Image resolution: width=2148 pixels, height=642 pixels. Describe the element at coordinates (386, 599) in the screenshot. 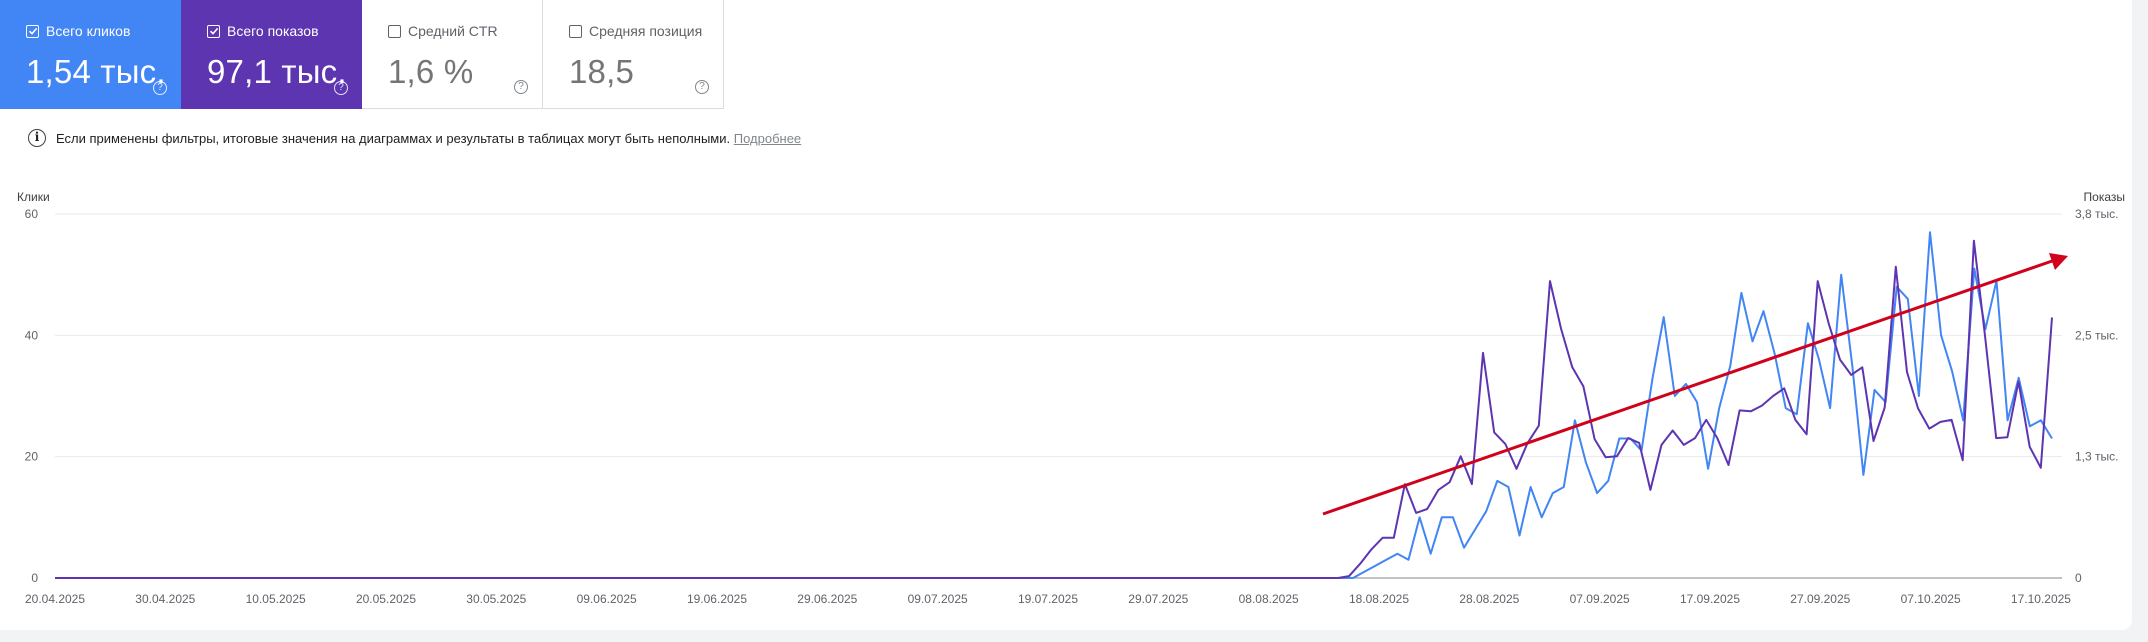

I see `x-tick-label: 20.05.2025` at that location.